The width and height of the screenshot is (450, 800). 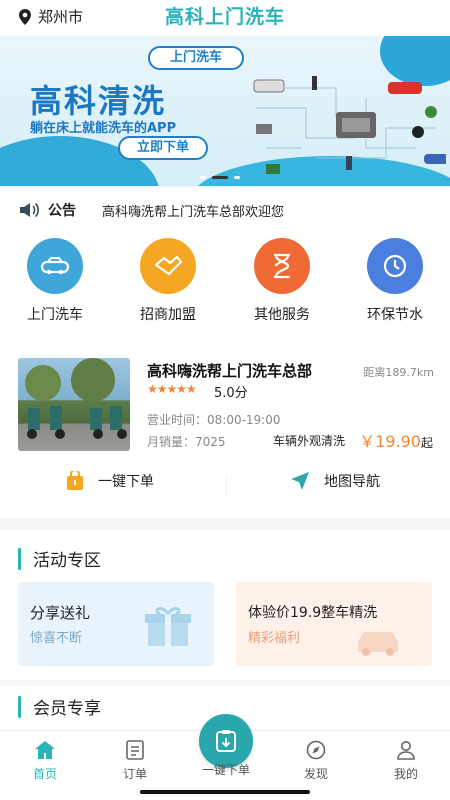 What do you see at coordinates (230, 371) in the screenshot?
I see `store-name: 高科嗨洗帮上门洗车总部` at bounding box center [230, 371].